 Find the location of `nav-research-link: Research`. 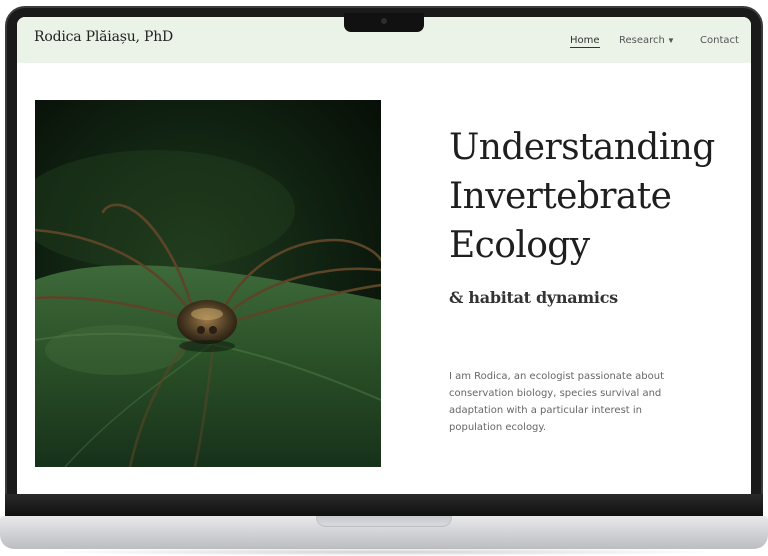

nav-research-link: Research is located at coordinates (642, 40).